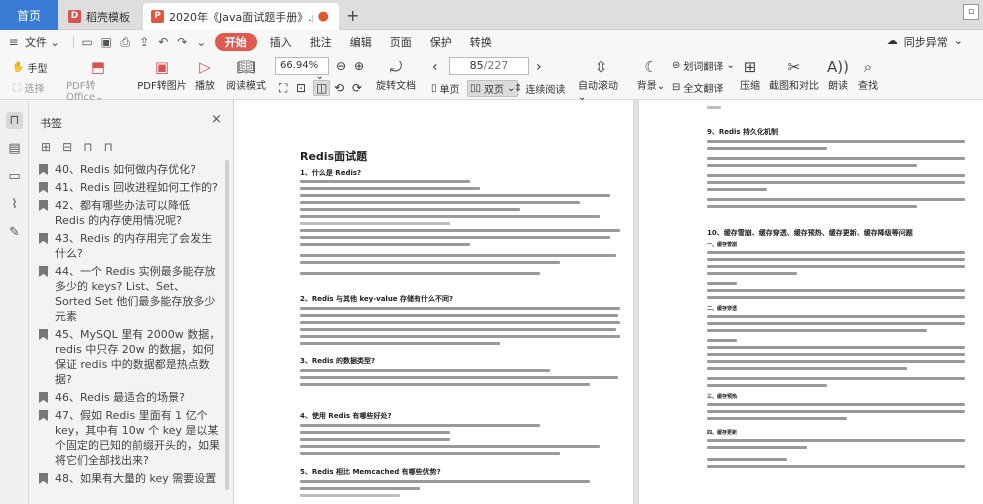 This screenshot has height=504, width=983. I want to click on prev-page-icon: ‹, so click(435, 67).